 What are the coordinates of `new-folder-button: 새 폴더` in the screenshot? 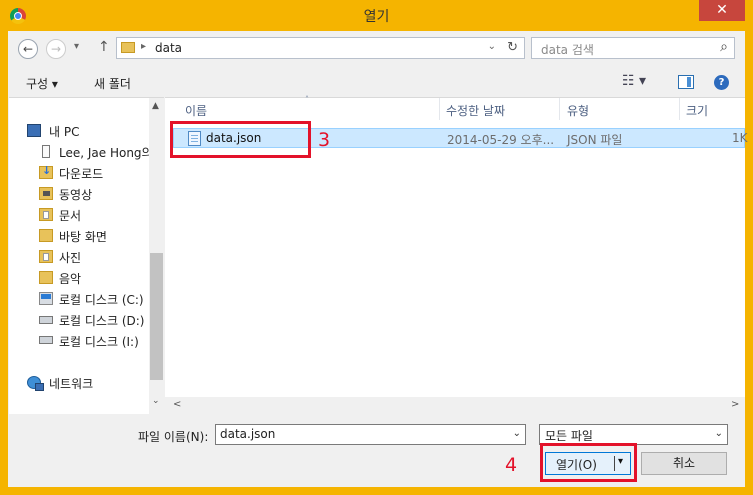 It's located at (112, 83).